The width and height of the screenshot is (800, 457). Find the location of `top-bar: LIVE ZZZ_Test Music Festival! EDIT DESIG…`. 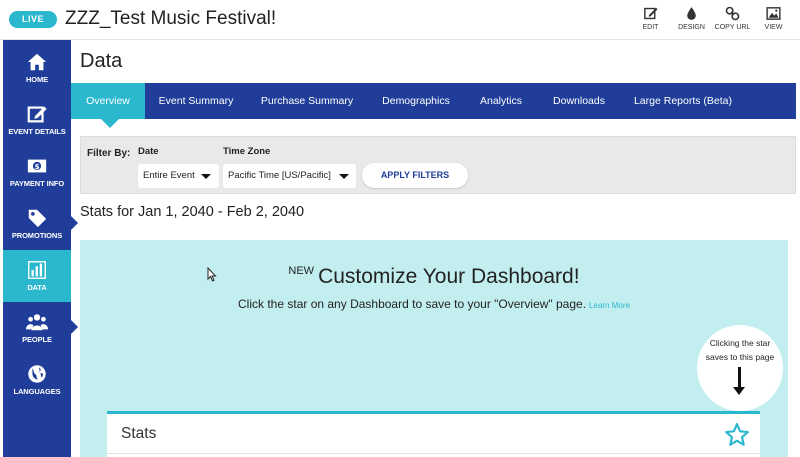

top-bar: LIVE ZZZ_Test Music Festival! EDIT DESIG… is located at coordinates (400, 20).